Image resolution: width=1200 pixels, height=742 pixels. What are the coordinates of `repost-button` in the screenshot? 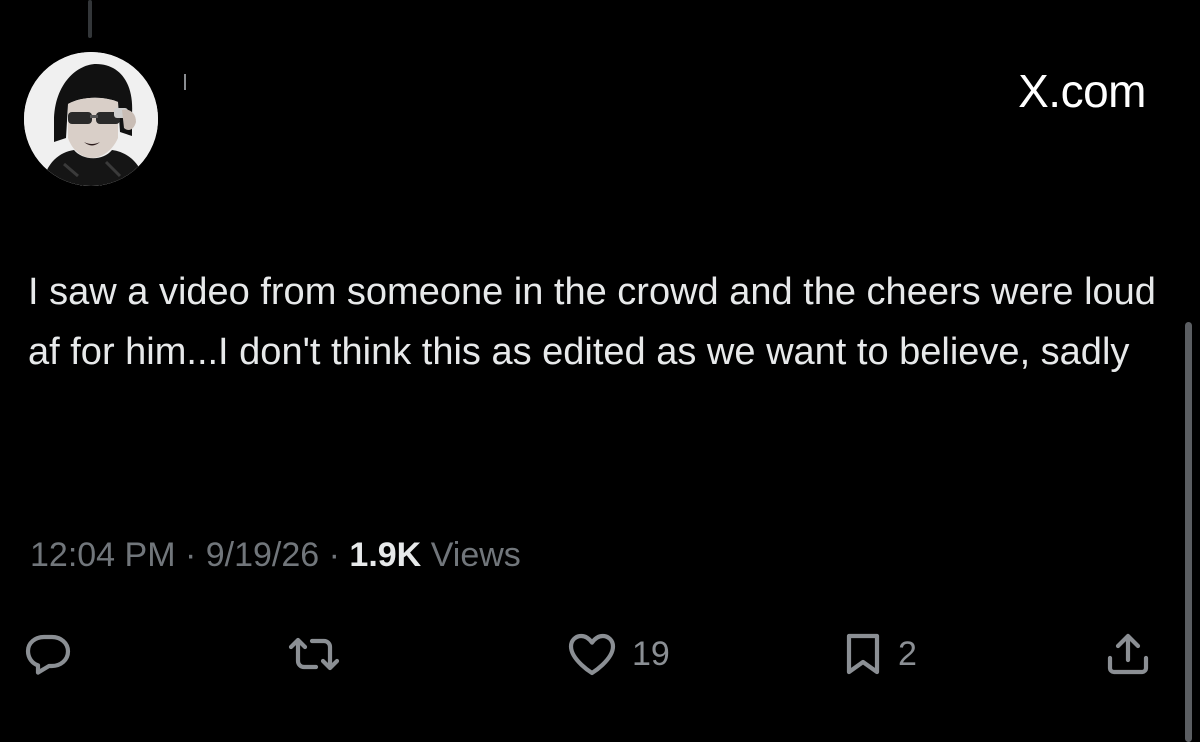 It's located at (321, 654).